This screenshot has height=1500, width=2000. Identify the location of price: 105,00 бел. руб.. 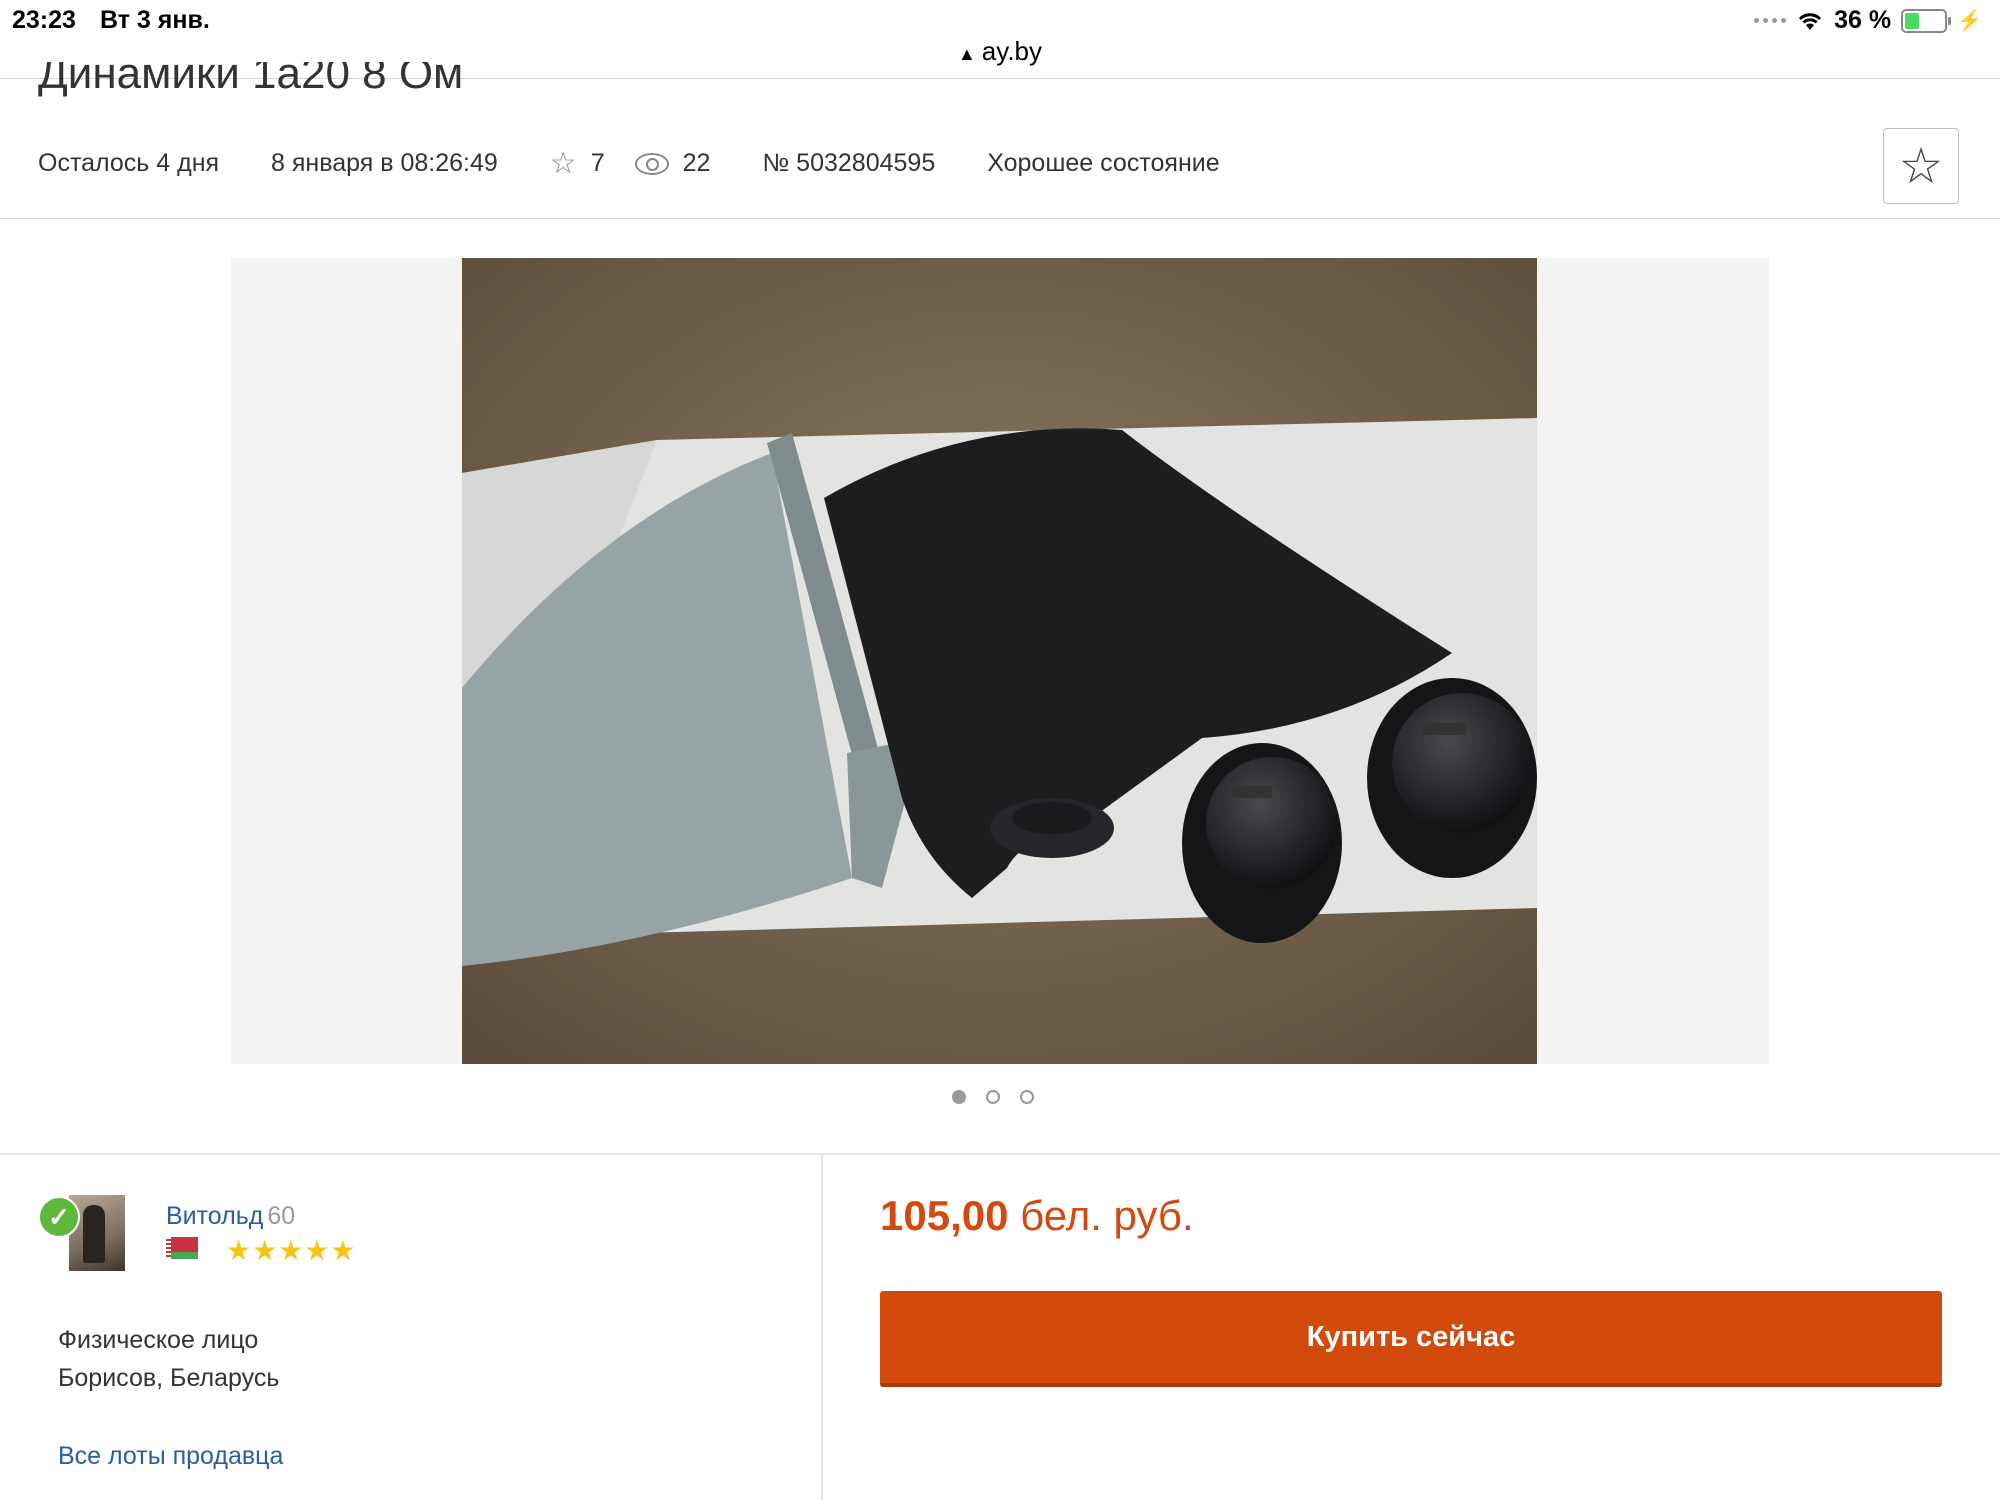
(1037, 1216).